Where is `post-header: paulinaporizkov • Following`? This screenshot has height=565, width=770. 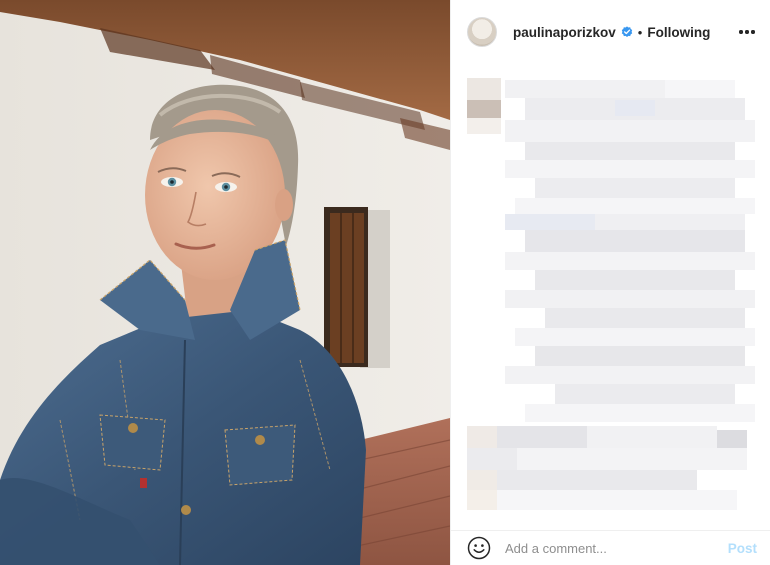
post-header: paulinaporizkov • Following is located at coordinates (610, 32).